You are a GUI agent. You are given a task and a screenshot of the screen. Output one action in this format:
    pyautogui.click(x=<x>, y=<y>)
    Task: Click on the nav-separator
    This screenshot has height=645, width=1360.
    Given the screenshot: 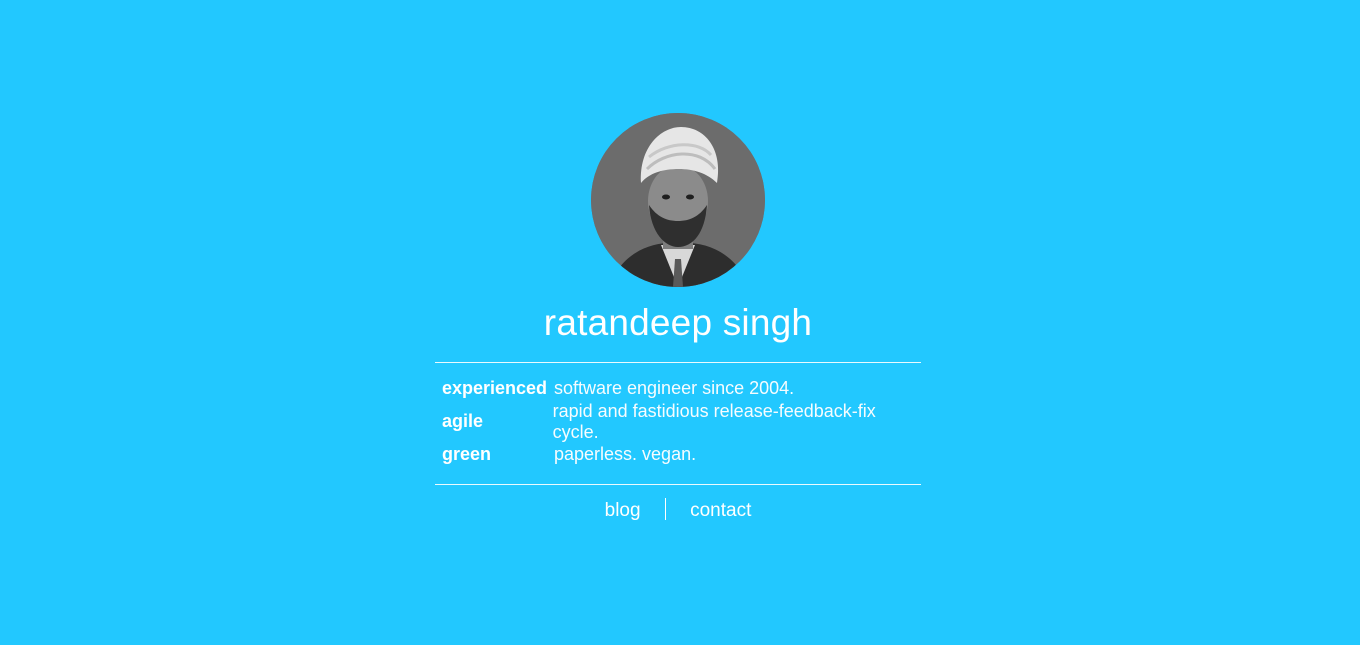 What is the action you would take?
    pyautogui.click(x=665, y=509)
    